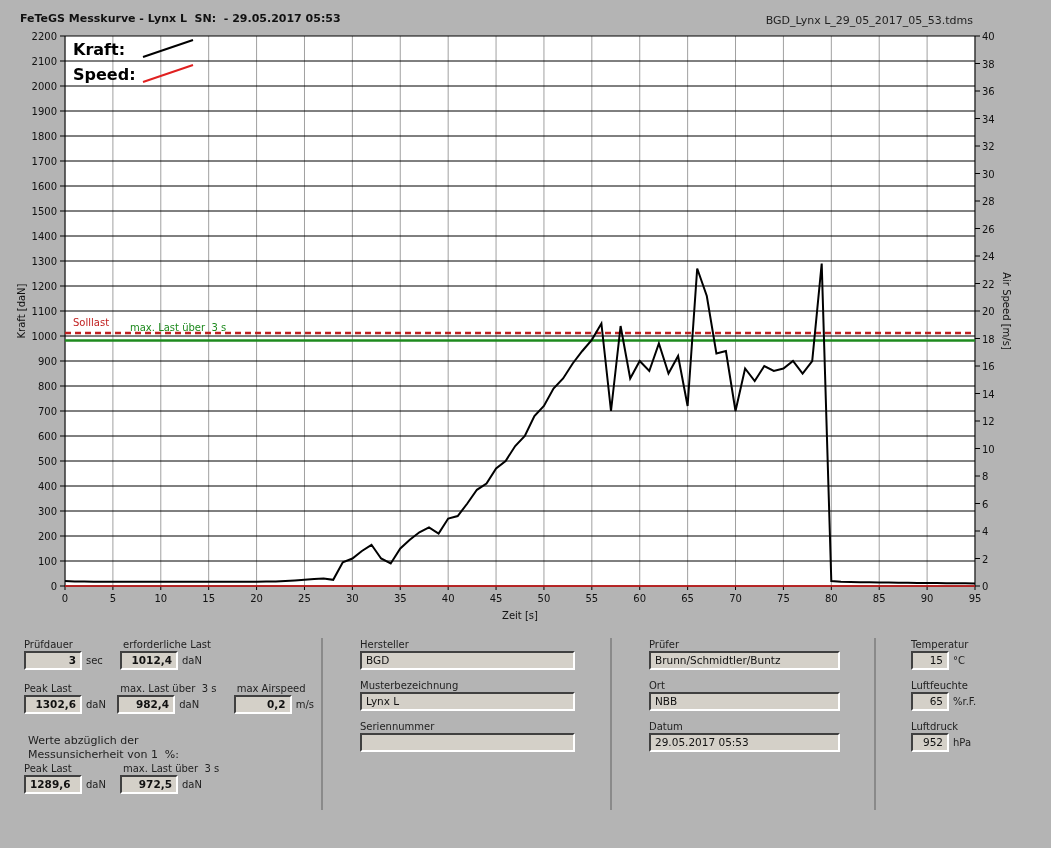 The height and width of the screenshot is (848, 1051). What do you see at coordinates (167, 644) in the screenshot?
I see `field-label: erforderliche Last` at bounding box center [167, 644].